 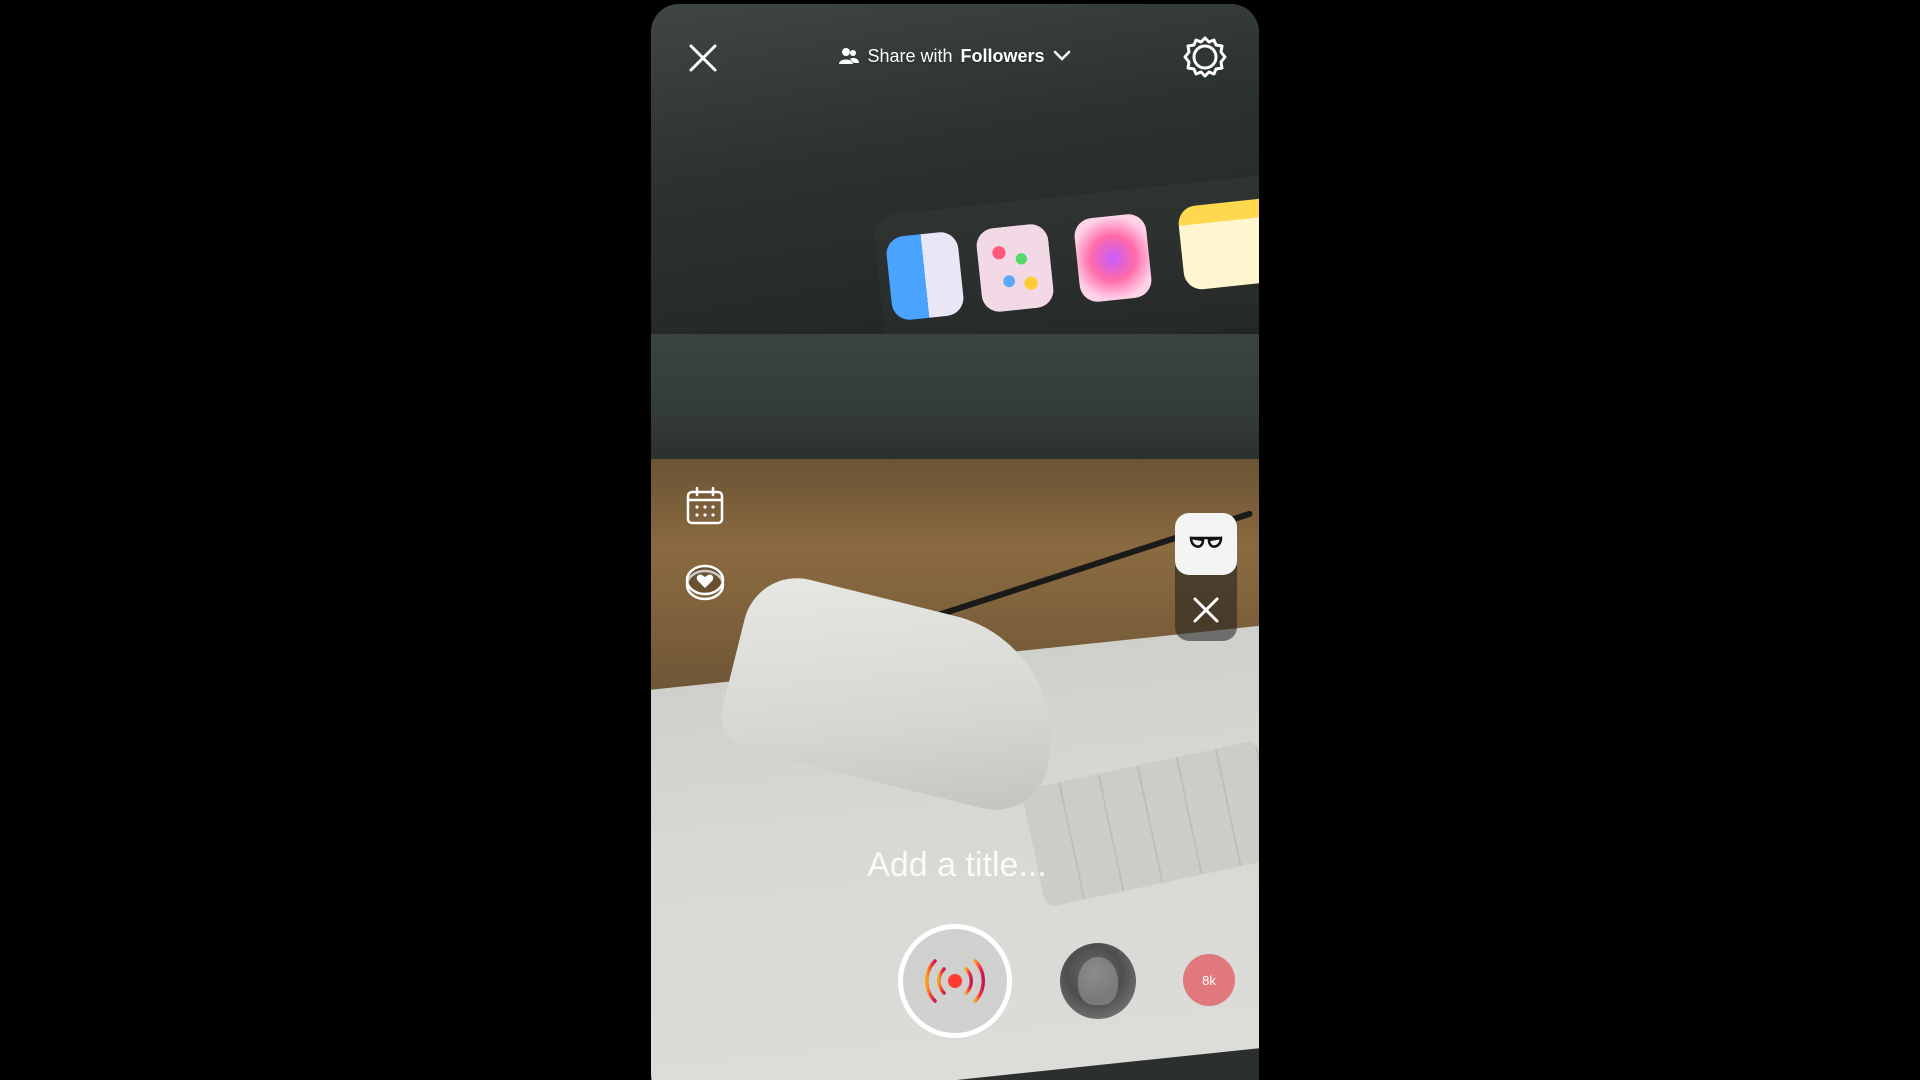 I want to click on schedule-button, so click(x=705, y=506).